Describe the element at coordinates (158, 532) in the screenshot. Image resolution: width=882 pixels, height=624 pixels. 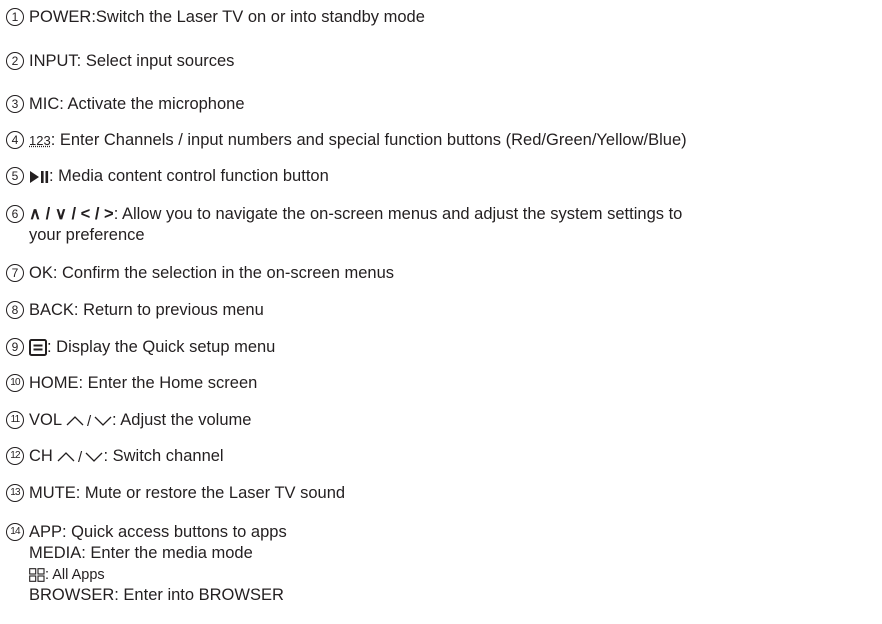
I see `item-text: APP: Quick access buttons to apps` at that location.